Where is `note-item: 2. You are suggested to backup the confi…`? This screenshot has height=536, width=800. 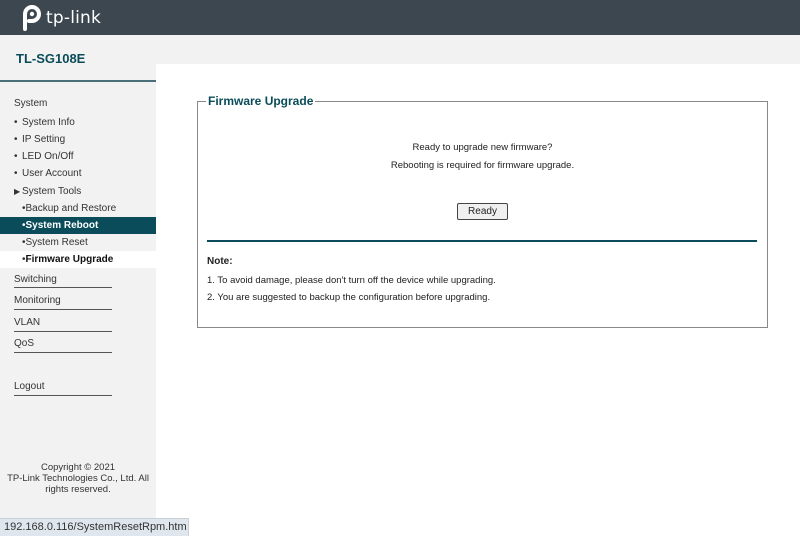 note-item: 2. You are suggested to backup the confi… is located at coordinates (349, 297).